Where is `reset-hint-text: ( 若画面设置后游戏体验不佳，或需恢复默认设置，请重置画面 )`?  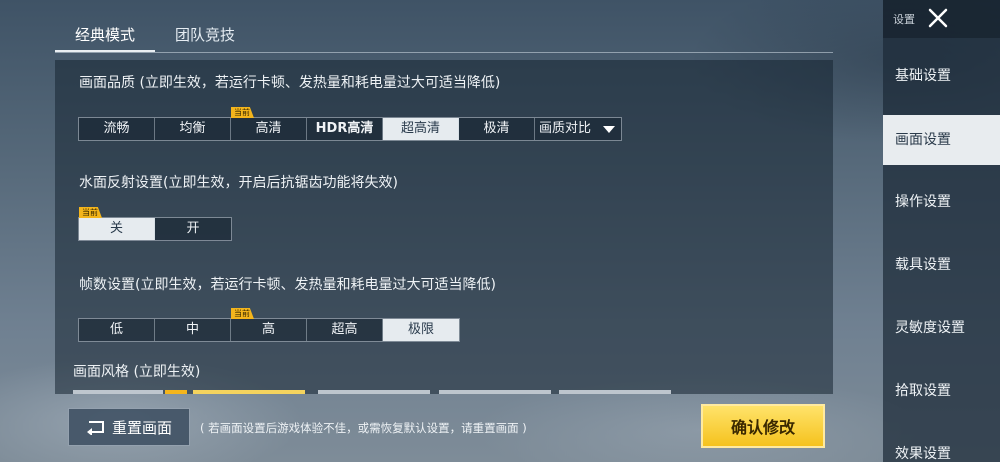 reset-hint-text: ( 若画面设置后游戏体验不佳，或需恢复默认设置，请重置画面 ) is located at coordinates (363, 428).